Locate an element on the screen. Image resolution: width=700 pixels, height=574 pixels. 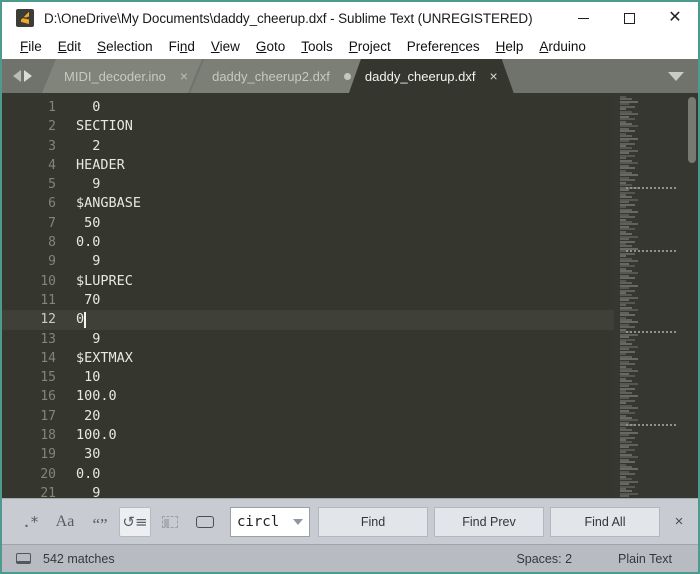
line-number: 14 is located at coordinates (48, 358).